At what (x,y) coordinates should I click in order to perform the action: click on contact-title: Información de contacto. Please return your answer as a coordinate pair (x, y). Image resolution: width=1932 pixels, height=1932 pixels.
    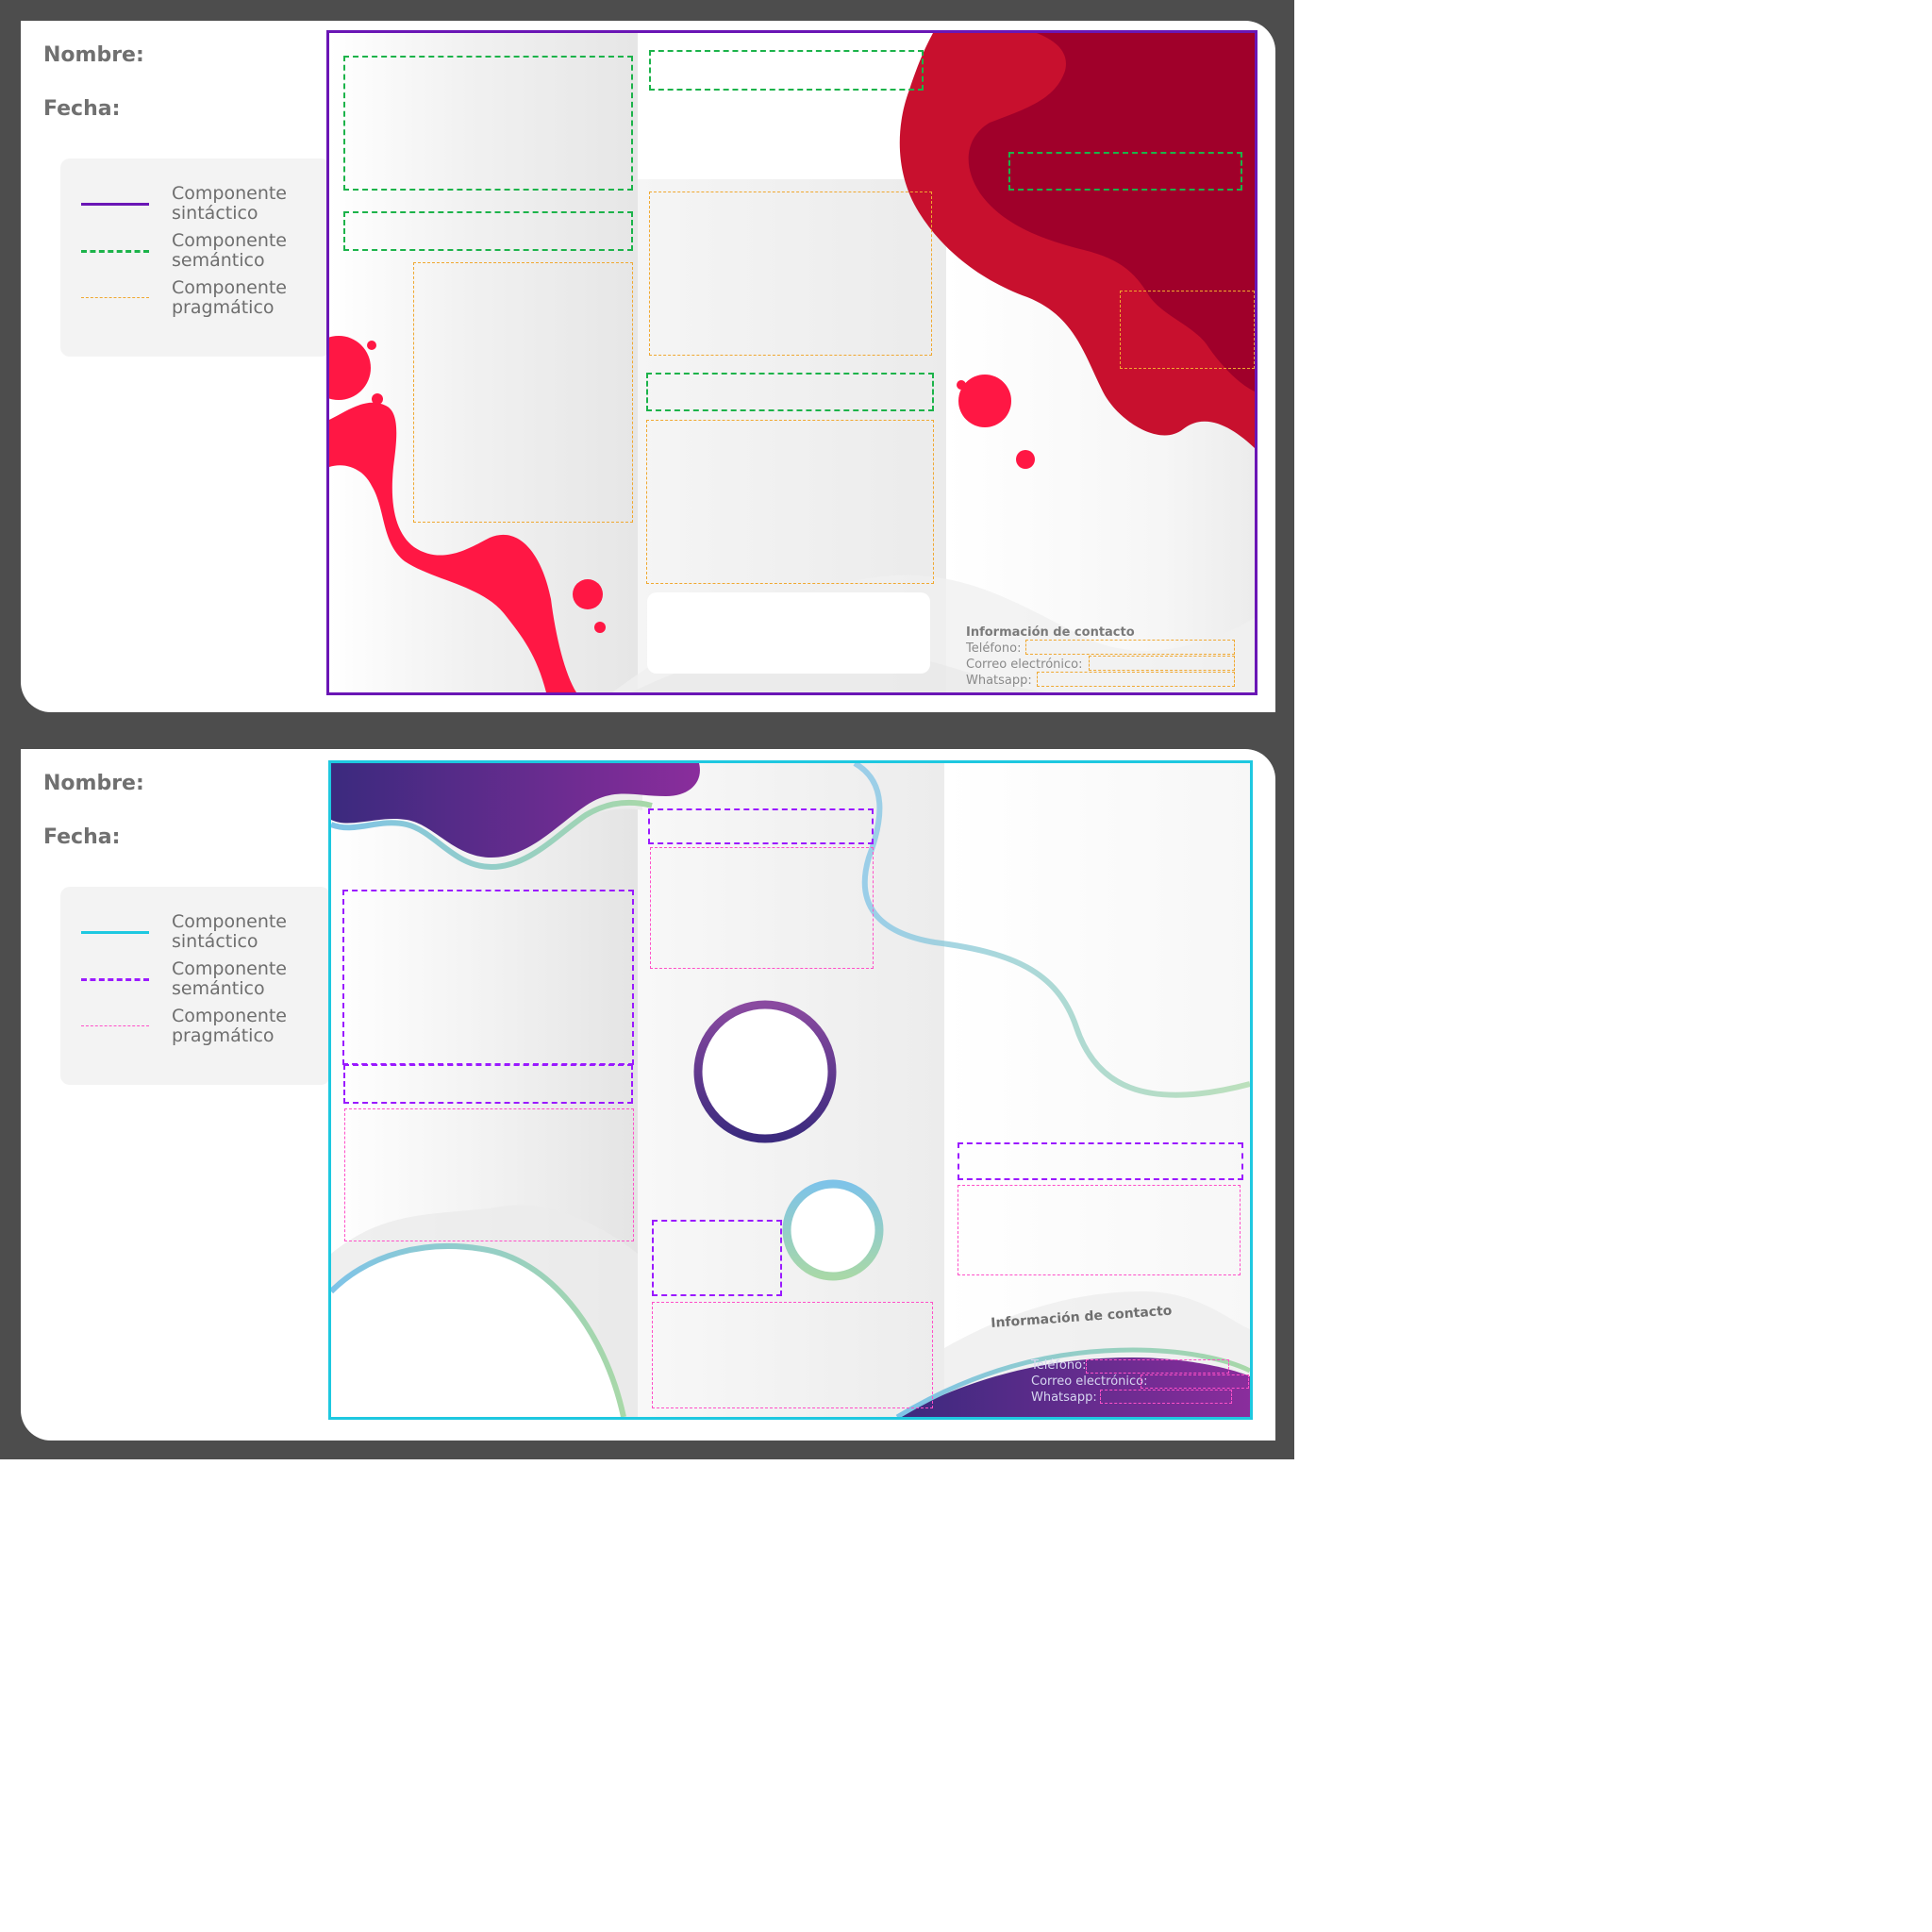
    Looking at the image, I should click on (1050, 632).